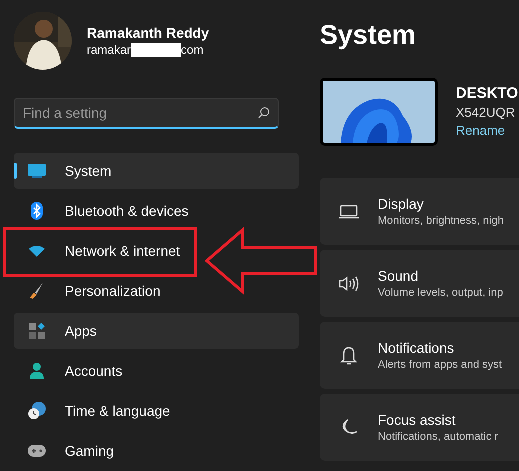 This screenshot has height=471, width=519. I want to click on setting-title: Display, so click(401, 203).